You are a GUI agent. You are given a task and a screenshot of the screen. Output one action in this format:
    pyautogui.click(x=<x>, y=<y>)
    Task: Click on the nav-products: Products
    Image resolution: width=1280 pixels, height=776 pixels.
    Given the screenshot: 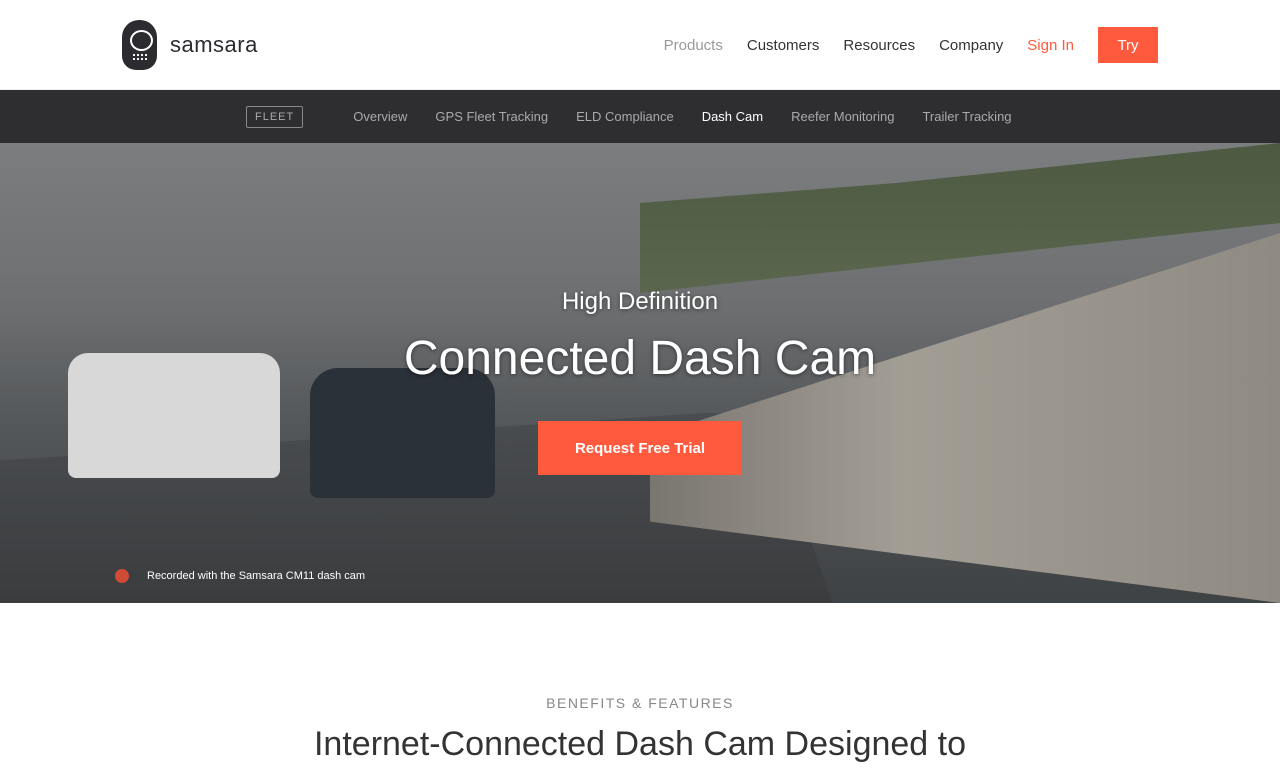 What is the action you would take?
    pyautogui.click(x=693, y=45)
    